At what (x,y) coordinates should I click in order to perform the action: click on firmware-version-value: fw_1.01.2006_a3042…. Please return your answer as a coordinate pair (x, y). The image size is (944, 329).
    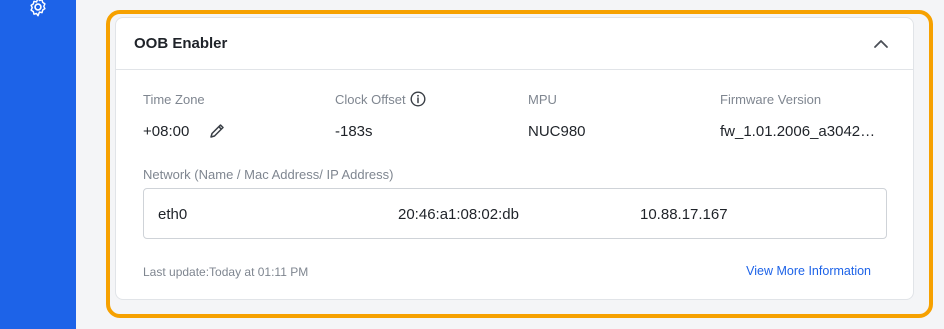
    Looking at the image, I should click on (798, 131).